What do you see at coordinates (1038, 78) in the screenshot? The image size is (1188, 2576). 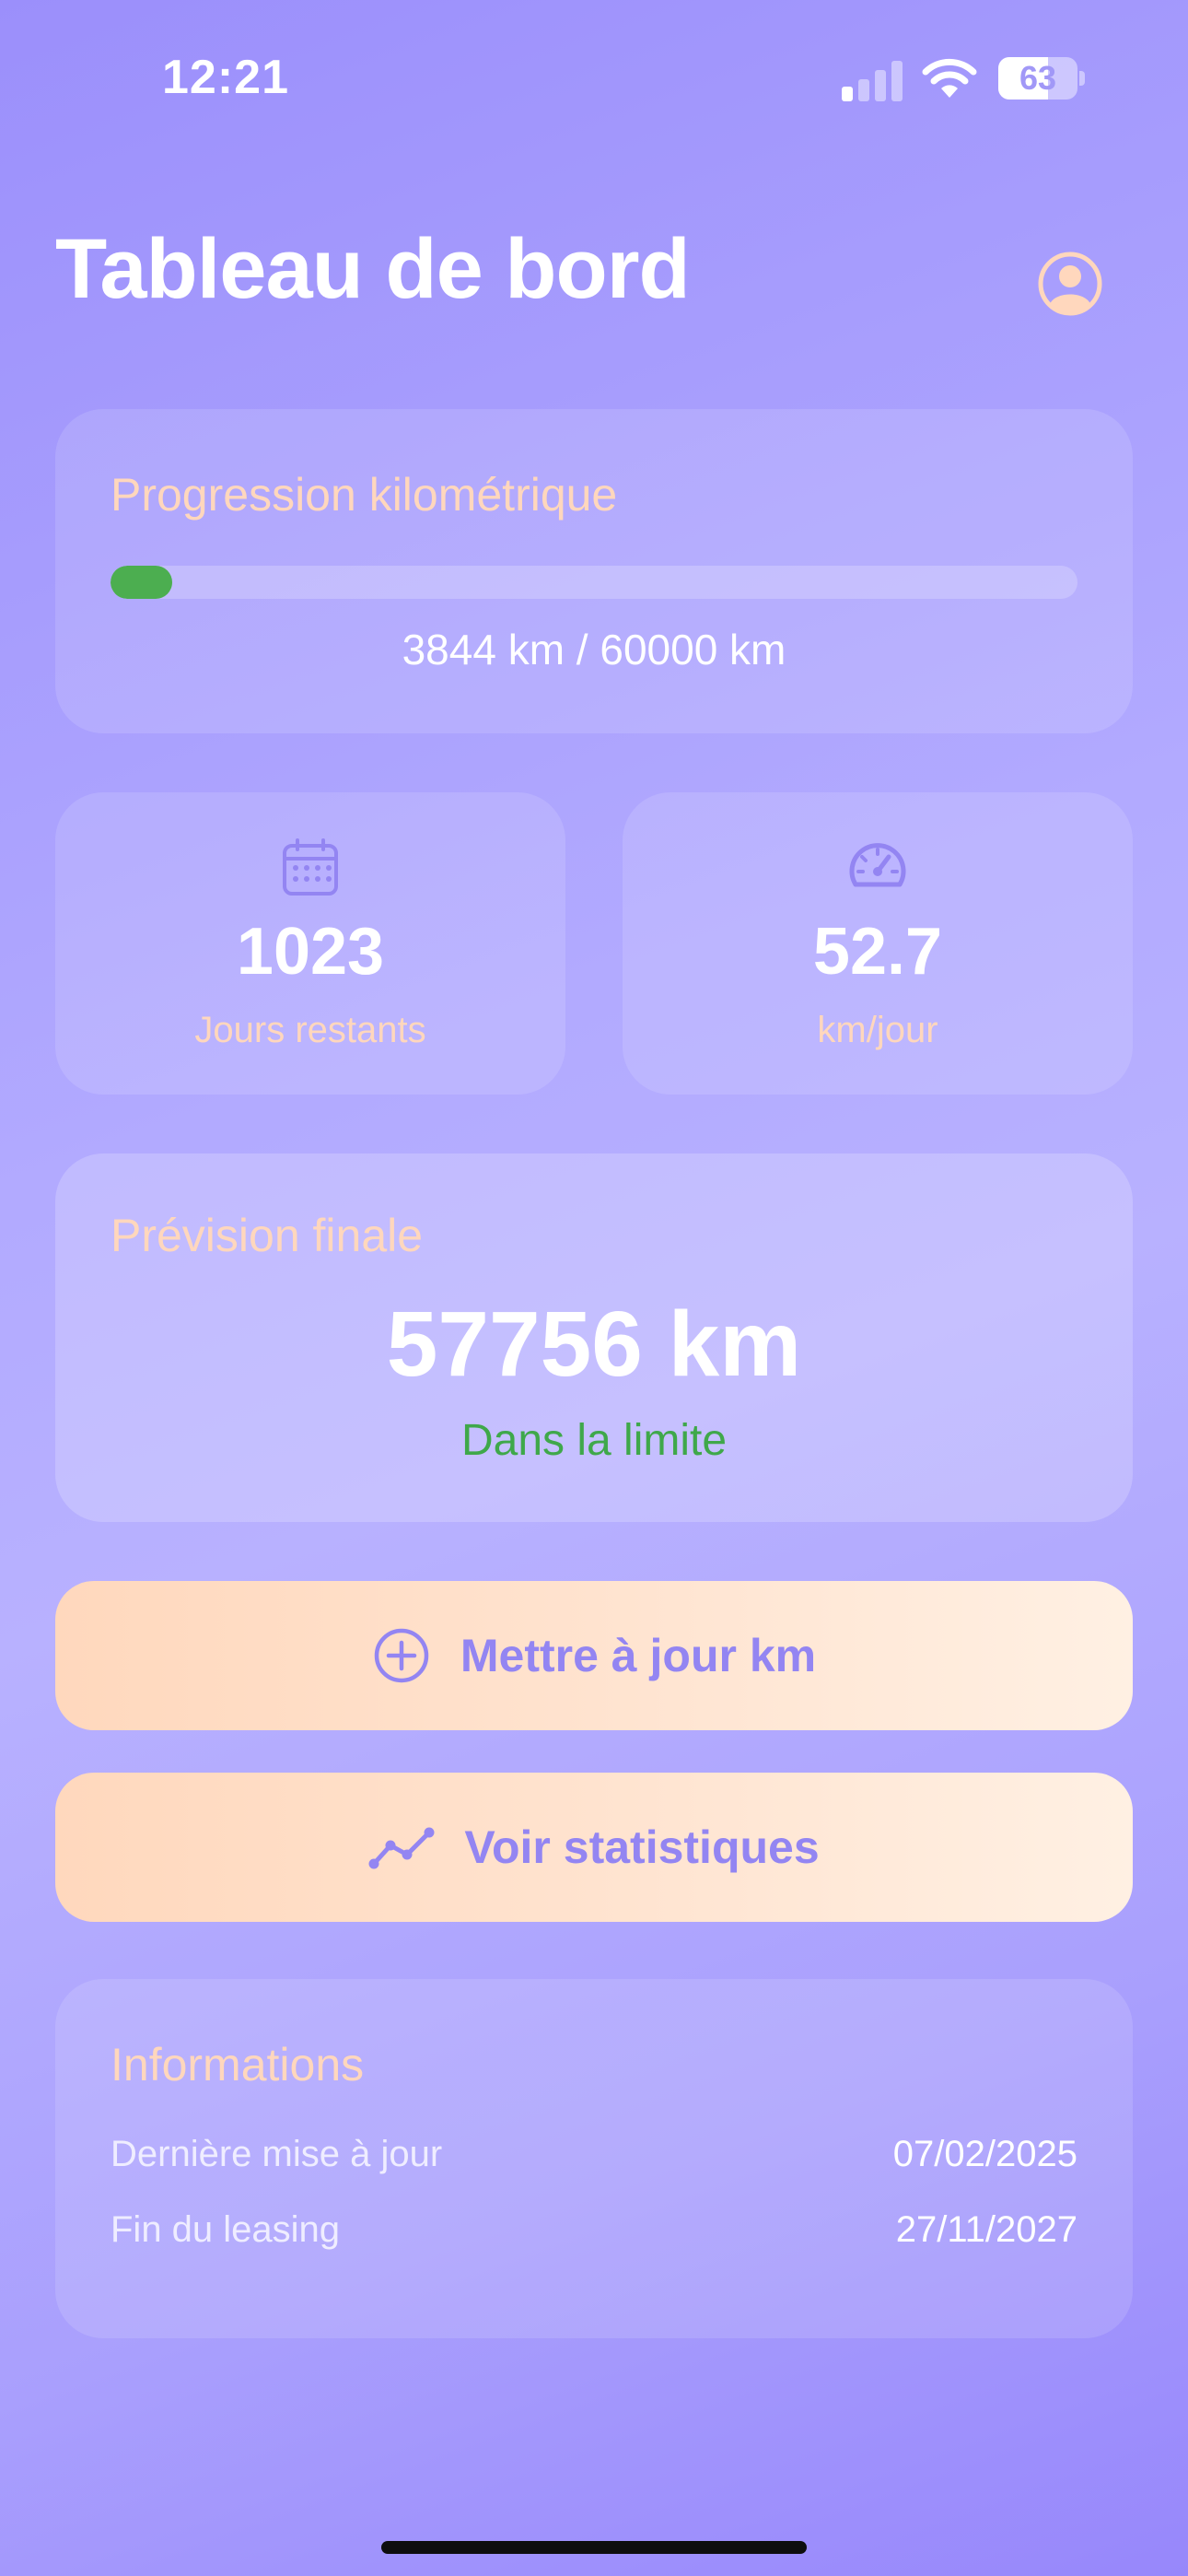 I see `battery-percent: 63` at bounding box center [1038, 78].